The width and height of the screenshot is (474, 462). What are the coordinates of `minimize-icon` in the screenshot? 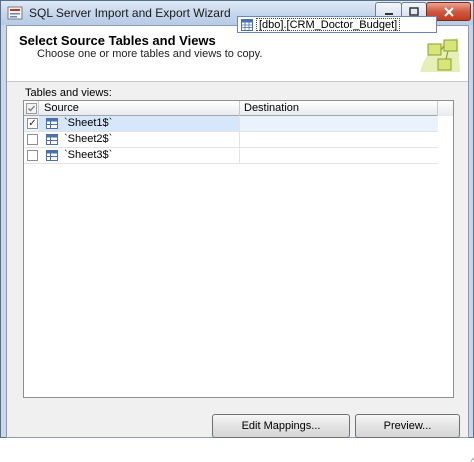 It's located at (388, 13).